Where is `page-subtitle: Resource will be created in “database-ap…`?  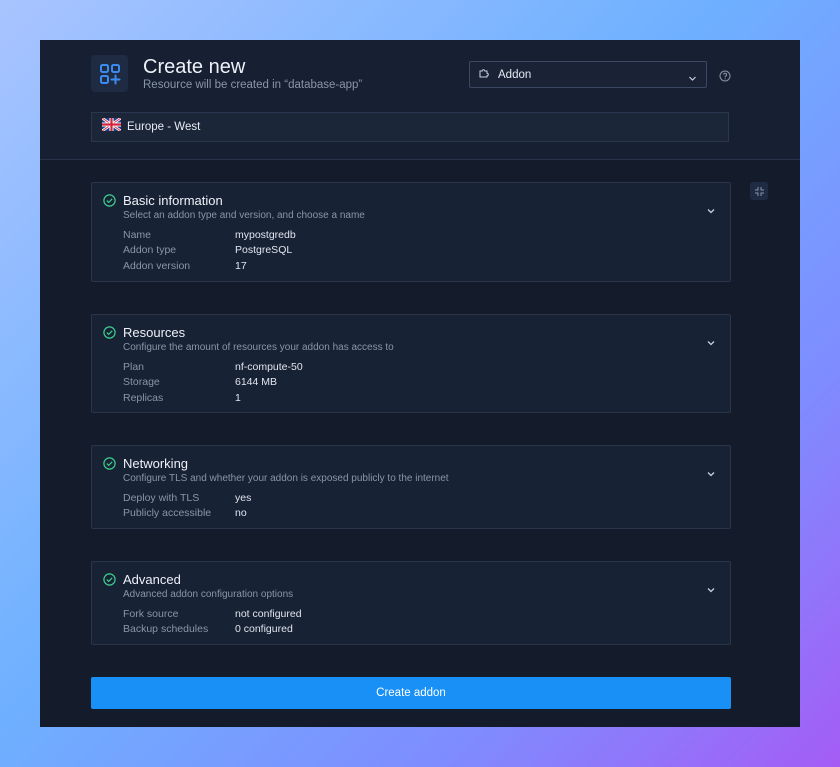
page-subtitle: Resource will be created in “database-ap… is located at coordinates (253, 85).